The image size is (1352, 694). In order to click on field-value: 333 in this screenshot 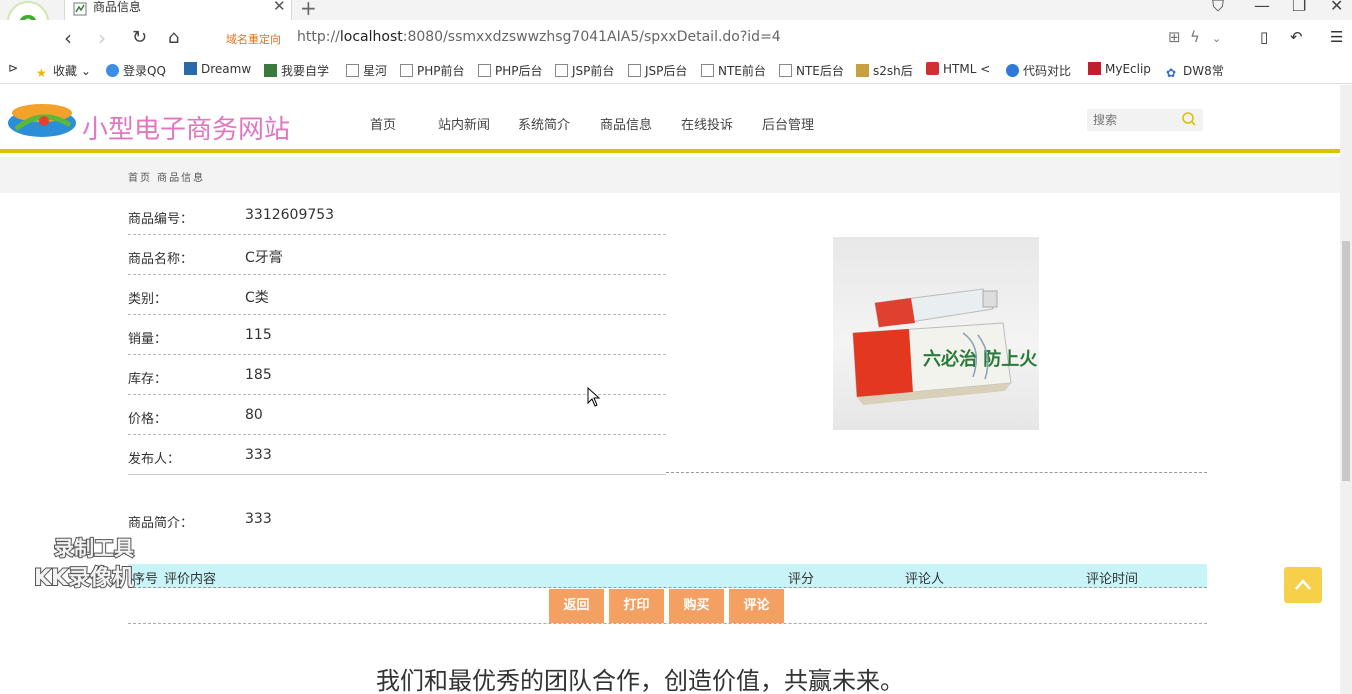, I will do `click(258, 455)`.